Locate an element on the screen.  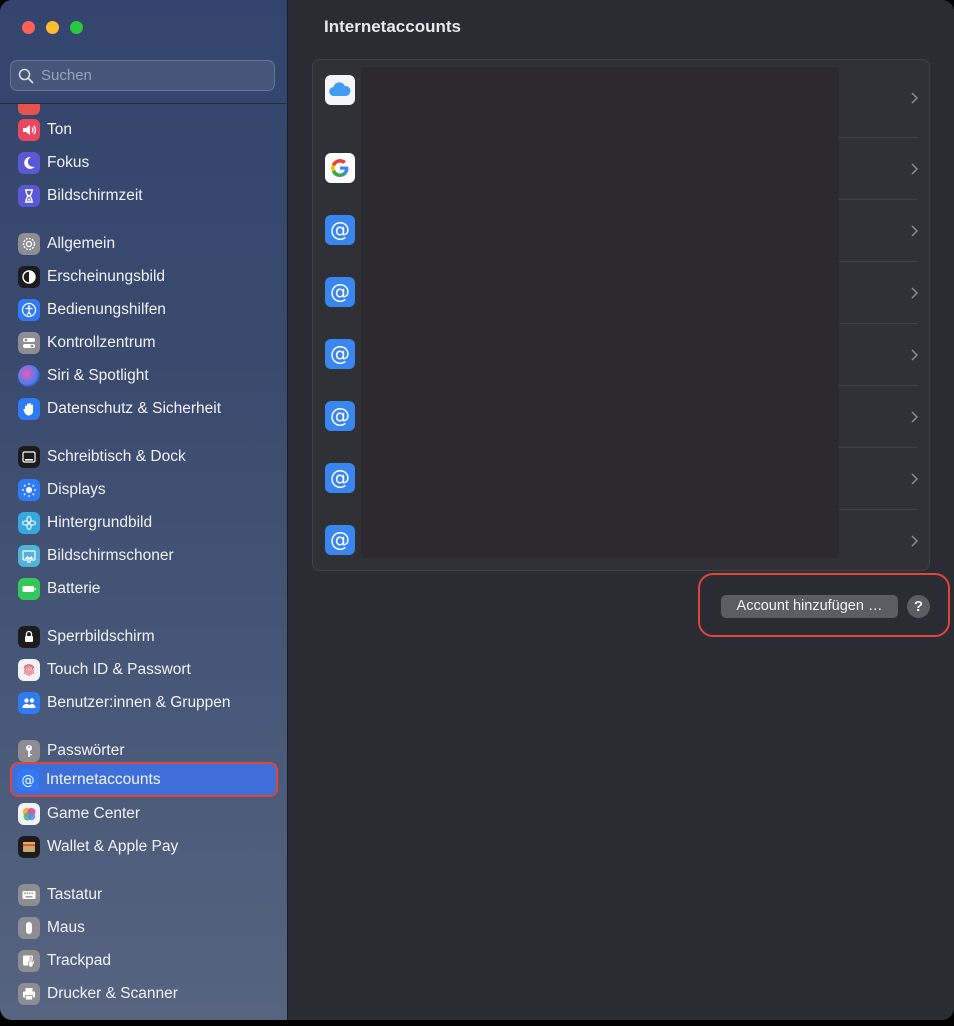
hand-icon is located at coordinates (29, 408).